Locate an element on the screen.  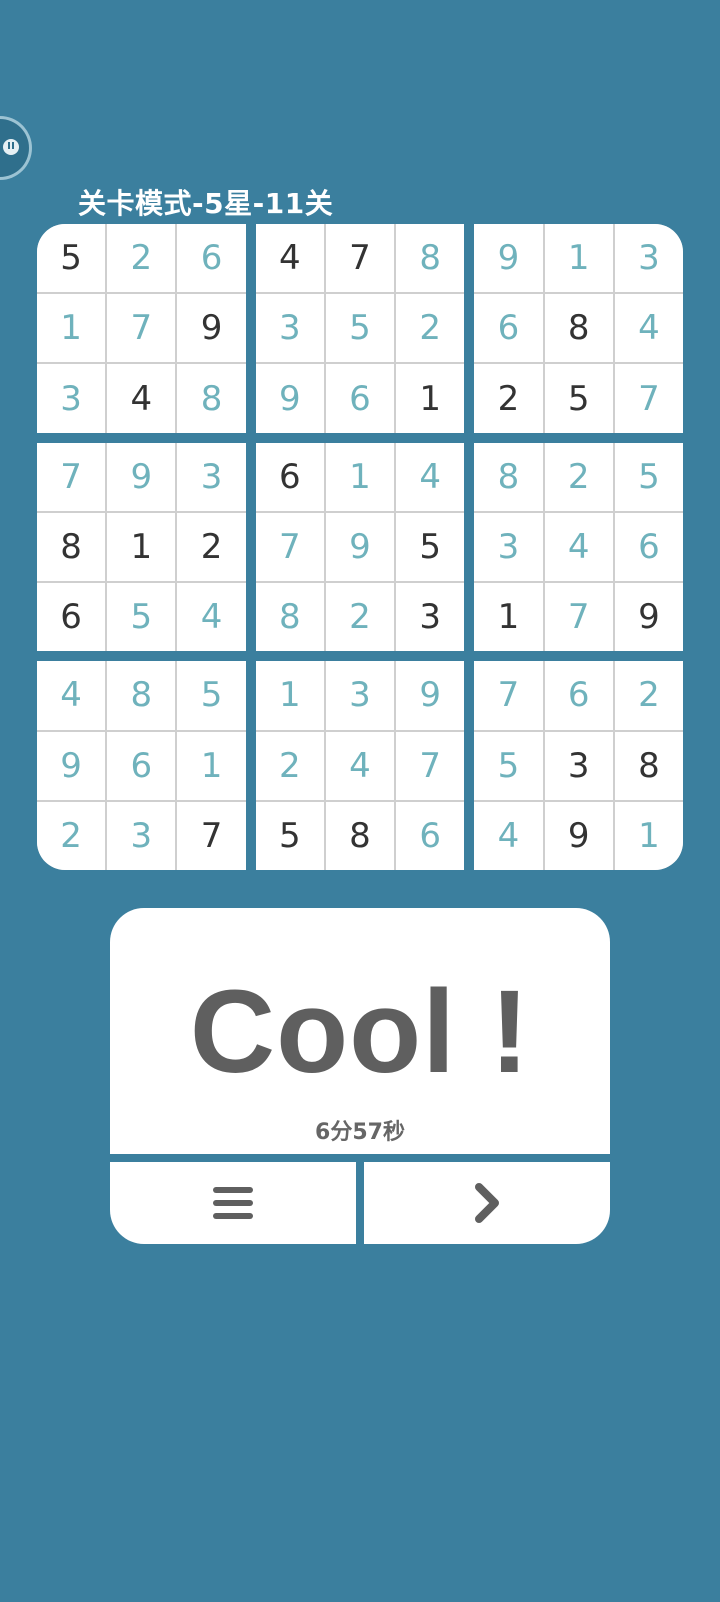
result-message: Cool ! is located at coordinates (360, 1032).